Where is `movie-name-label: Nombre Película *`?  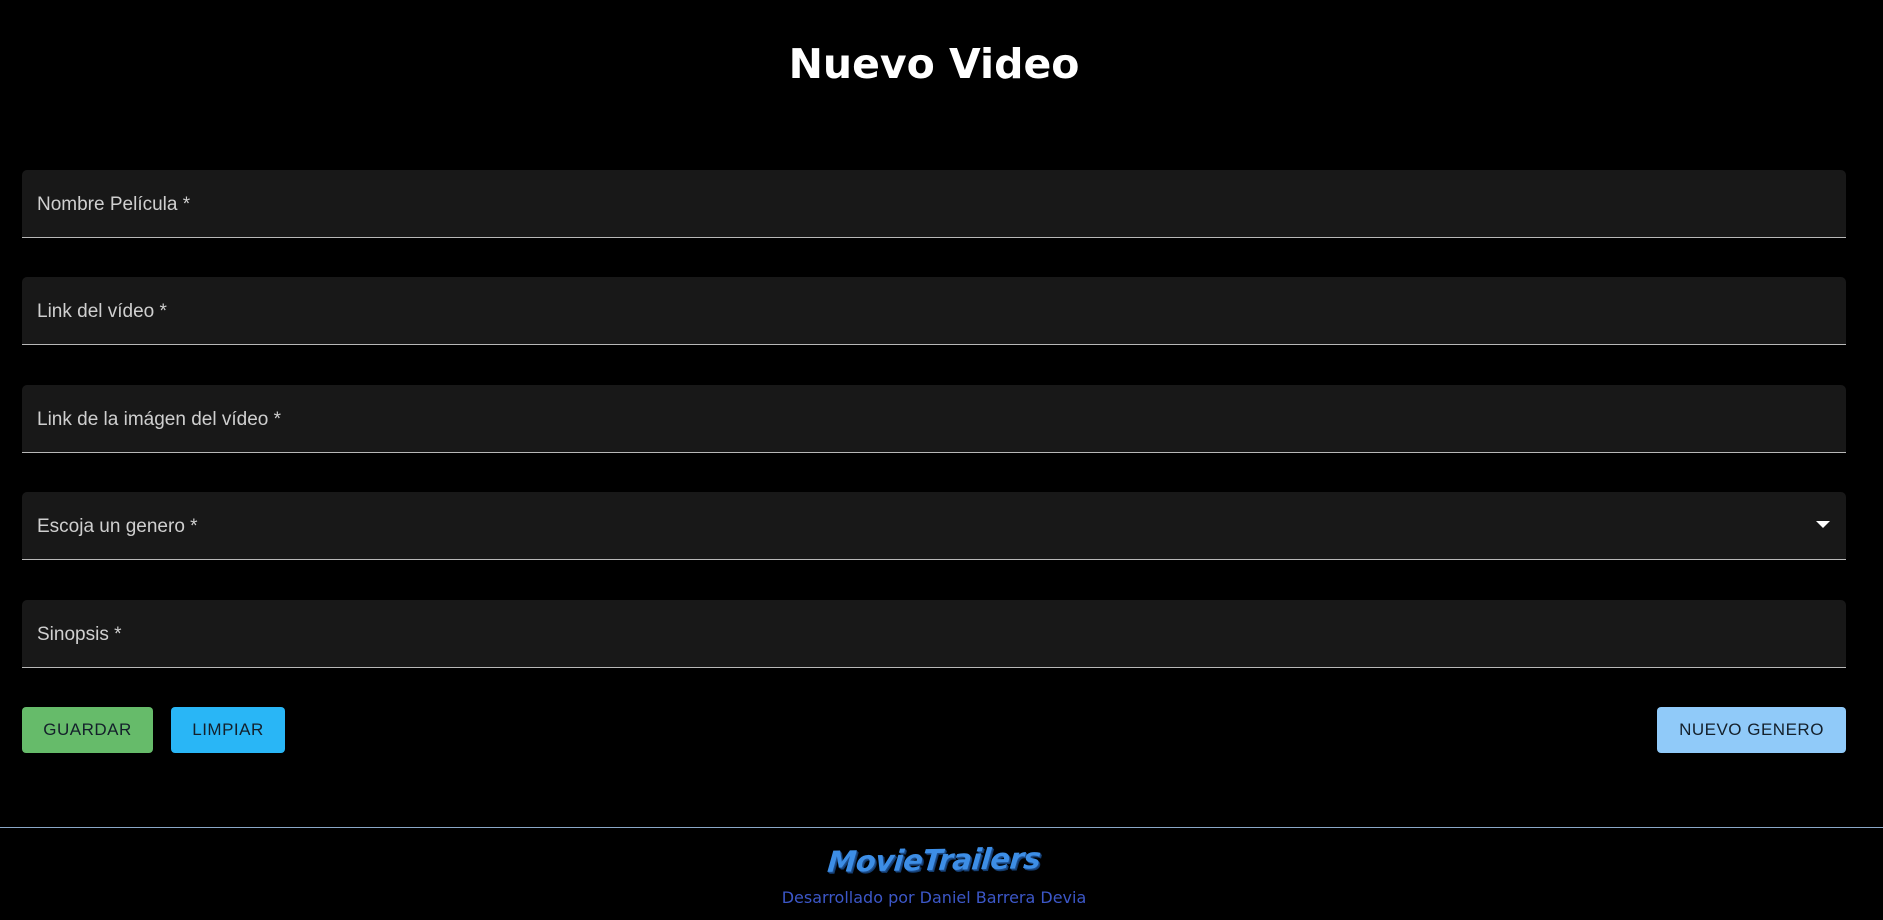 movie-name-label: Nombre Película * is located at coordinates (114, 204).